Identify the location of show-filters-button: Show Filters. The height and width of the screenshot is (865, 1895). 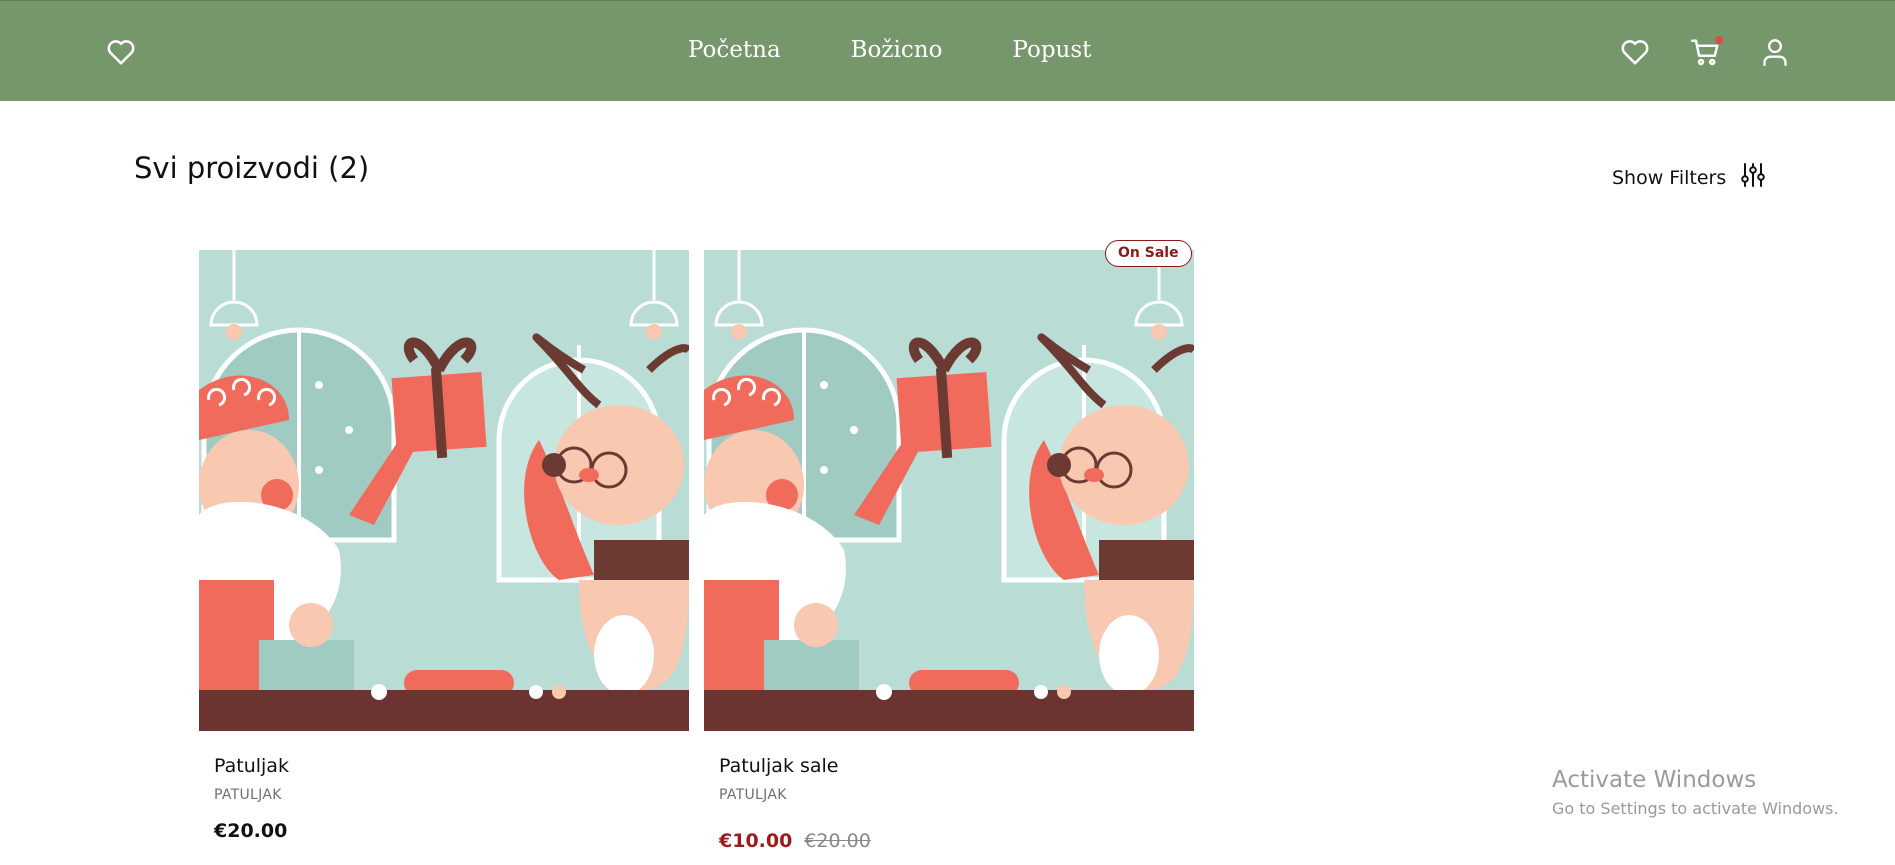
(1689, 177).